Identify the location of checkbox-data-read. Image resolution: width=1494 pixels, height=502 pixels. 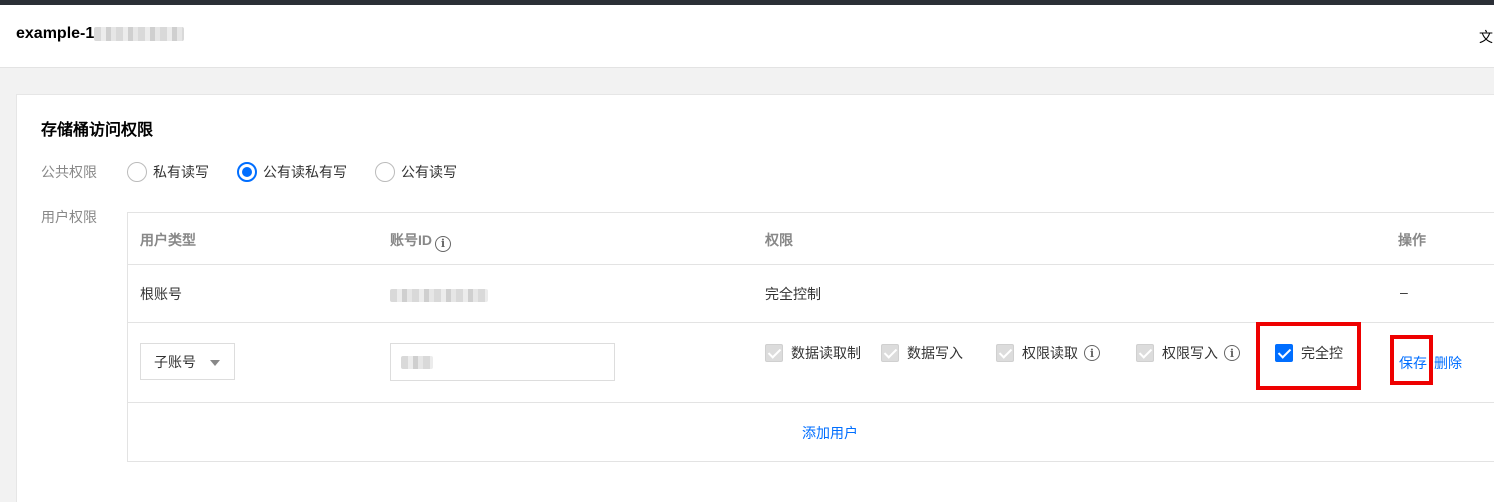
(774, 353).